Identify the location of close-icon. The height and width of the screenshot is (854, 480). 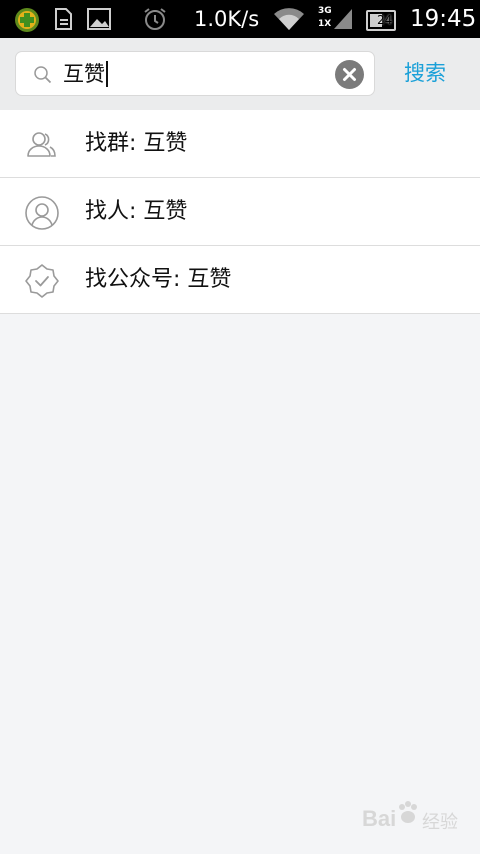
(349, 74).